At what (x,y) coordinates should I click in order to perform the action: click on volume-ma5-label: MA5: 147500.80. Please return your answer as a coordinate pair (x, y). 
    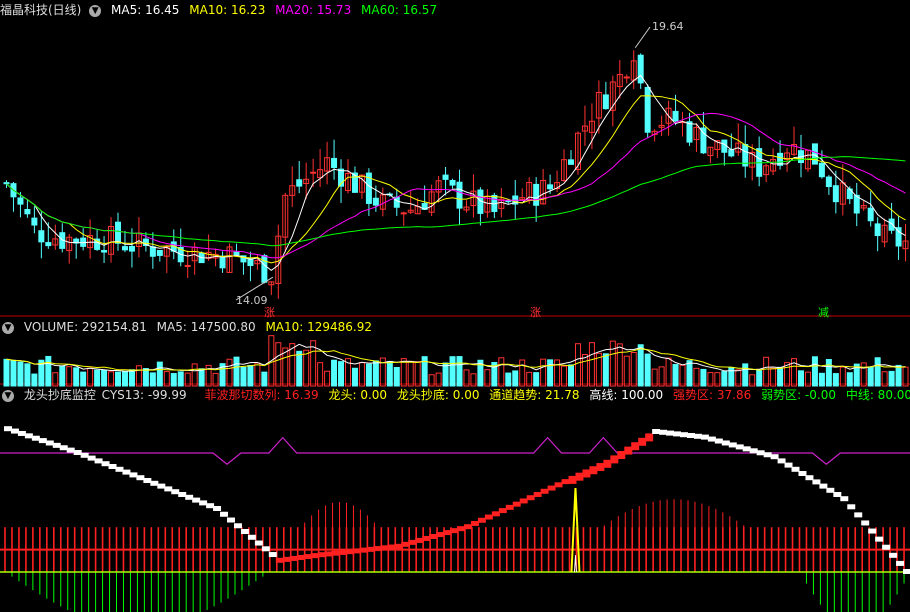
    Looking at the image, I should click on (206, 327).